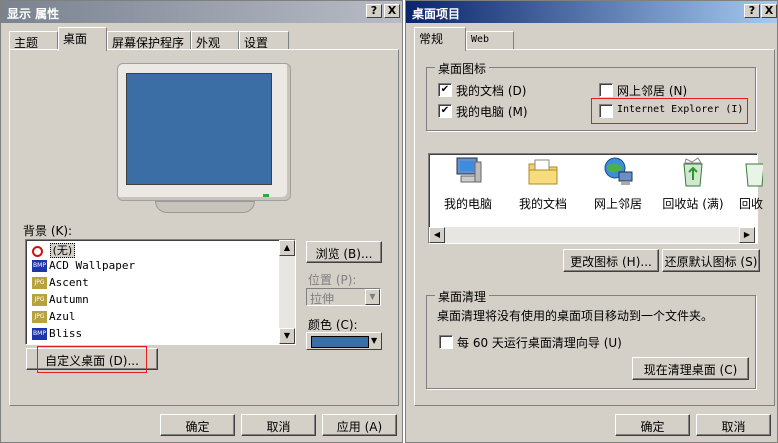  I want to click on list-item-label: Azul, so click(62, 316).